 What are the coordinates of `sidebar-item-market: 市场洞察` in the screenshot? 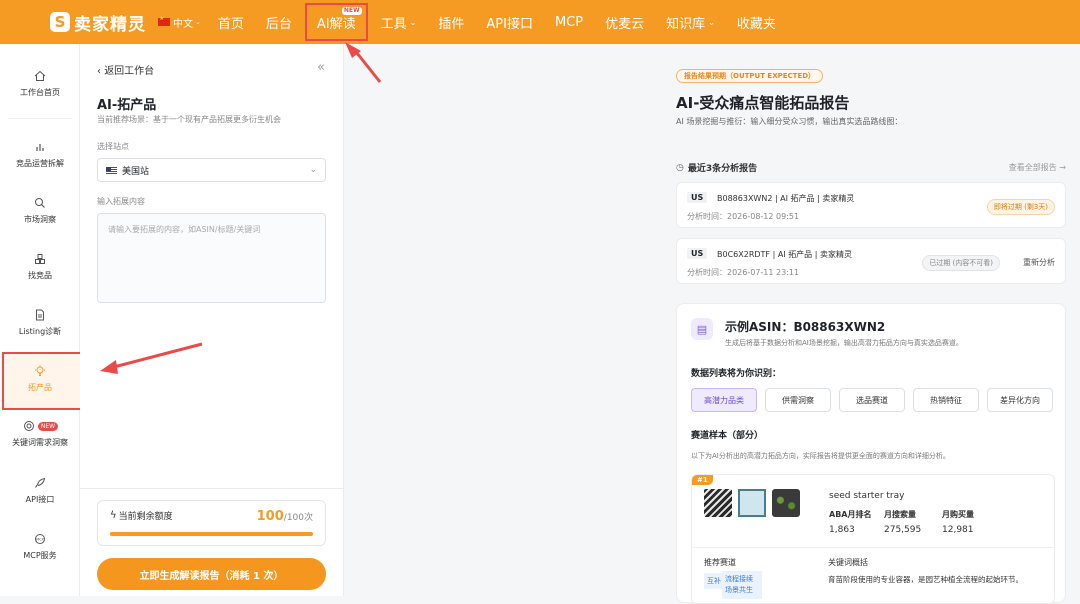 It's located at (40, 210).